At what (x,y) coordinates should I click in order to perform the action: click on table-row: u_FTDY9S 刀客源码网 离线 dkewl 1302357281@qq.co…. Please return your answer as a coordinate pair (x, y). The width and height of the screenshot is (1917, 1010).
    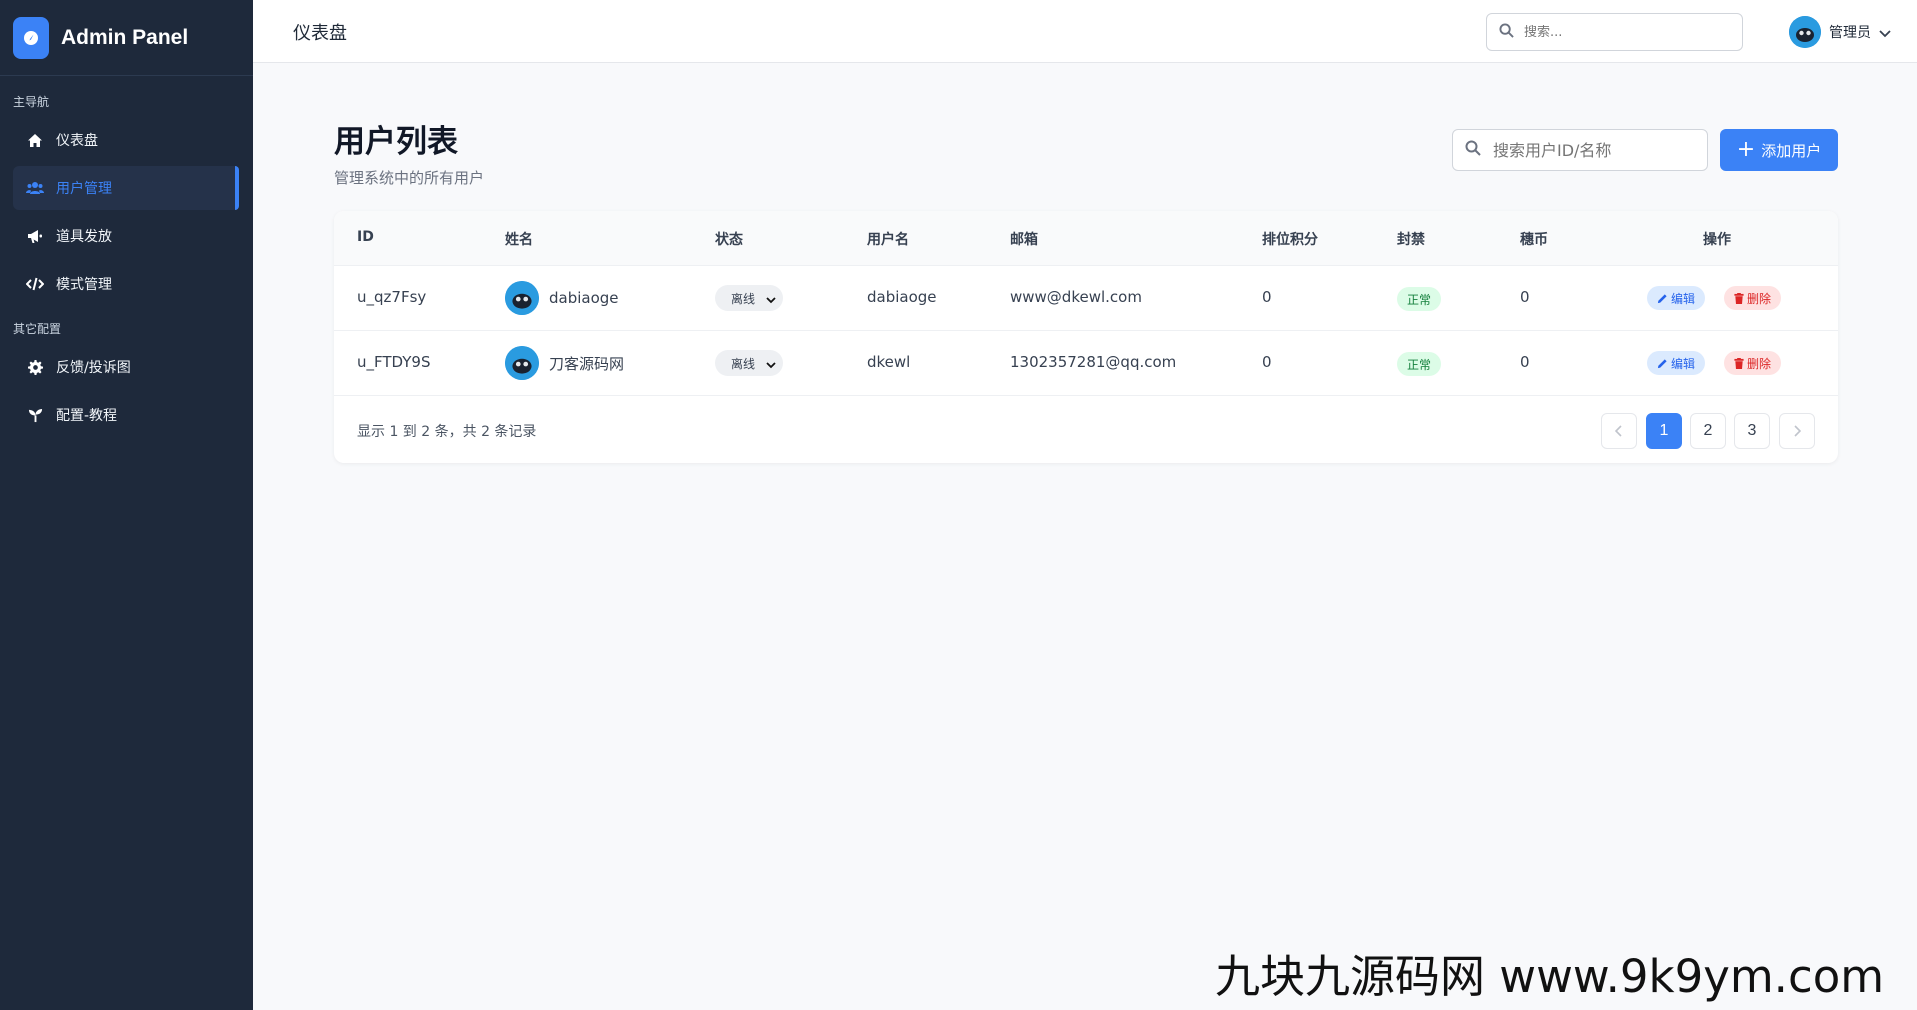
    Looking at the image, I should click on (1086, 362).